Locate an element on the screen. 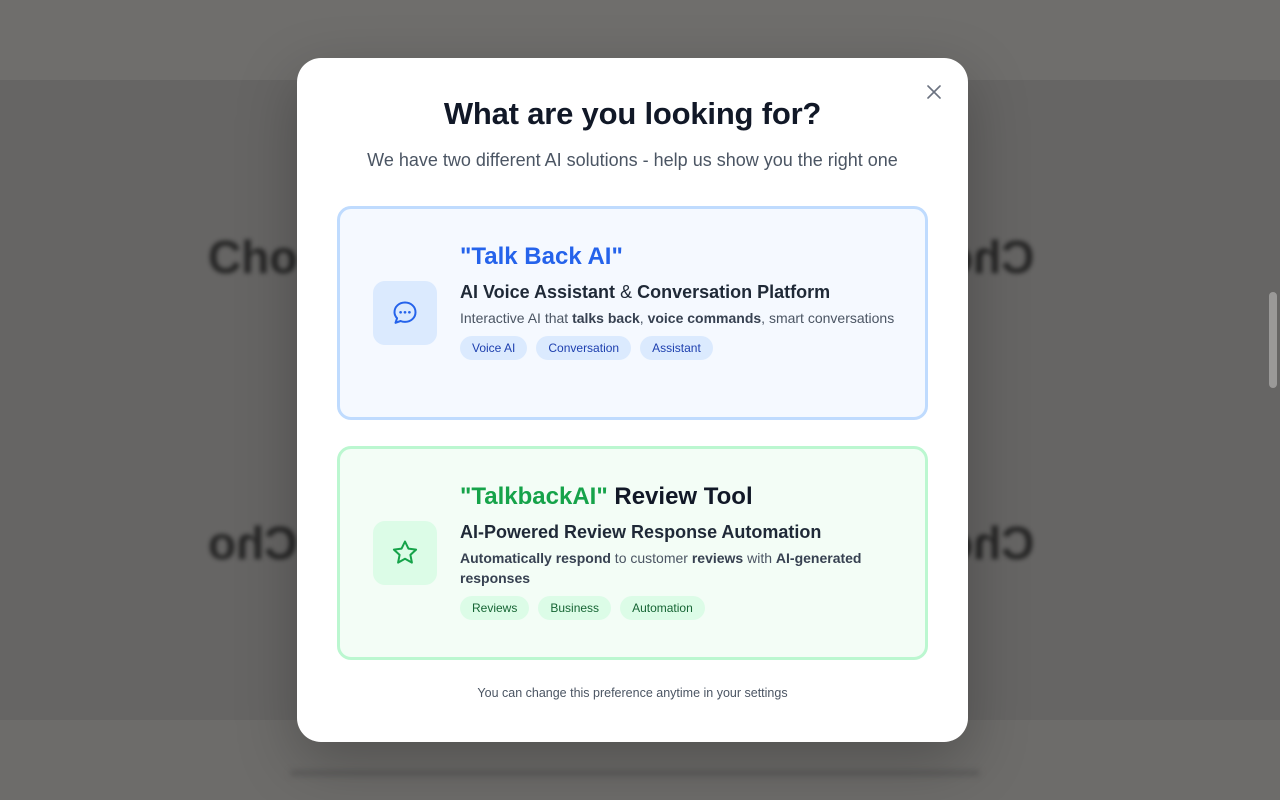 The height and width of the screenshot is (800, 1280). desc-segment: Interactive AI that is located at coordinates (516, 318).